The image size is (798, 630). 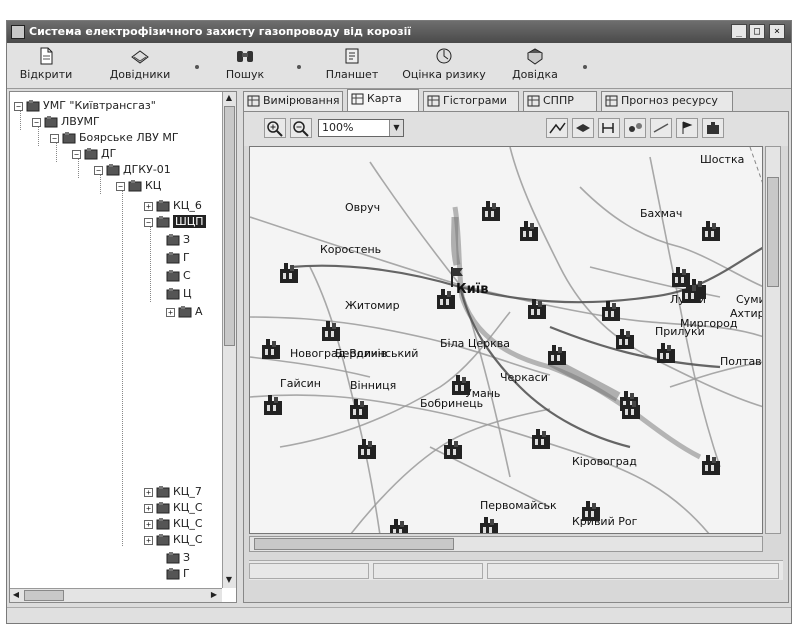 What do you see at coordinates (114, 138) in the screenshot?
I see `tree-item: − Боярське ЛВУ МГ` at bounding box center [114, 138].